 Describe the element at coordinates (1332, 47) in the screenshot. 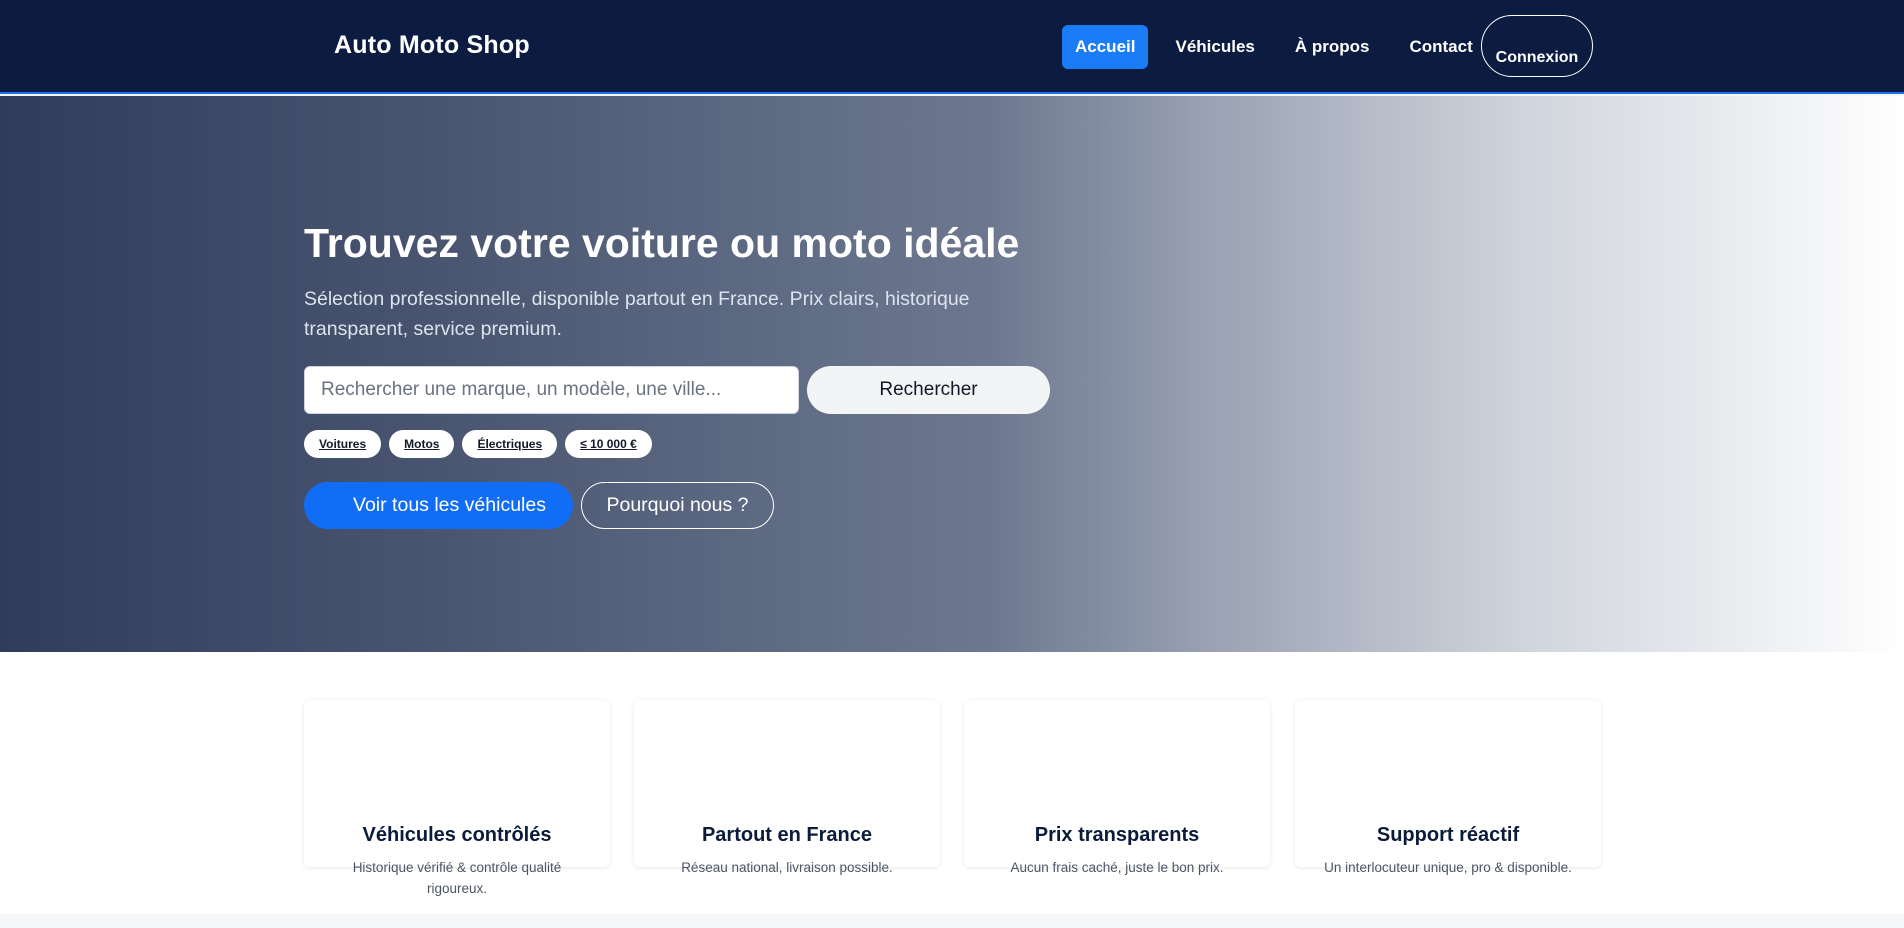

I see `nav-link-a-propos: À propos` at that location.